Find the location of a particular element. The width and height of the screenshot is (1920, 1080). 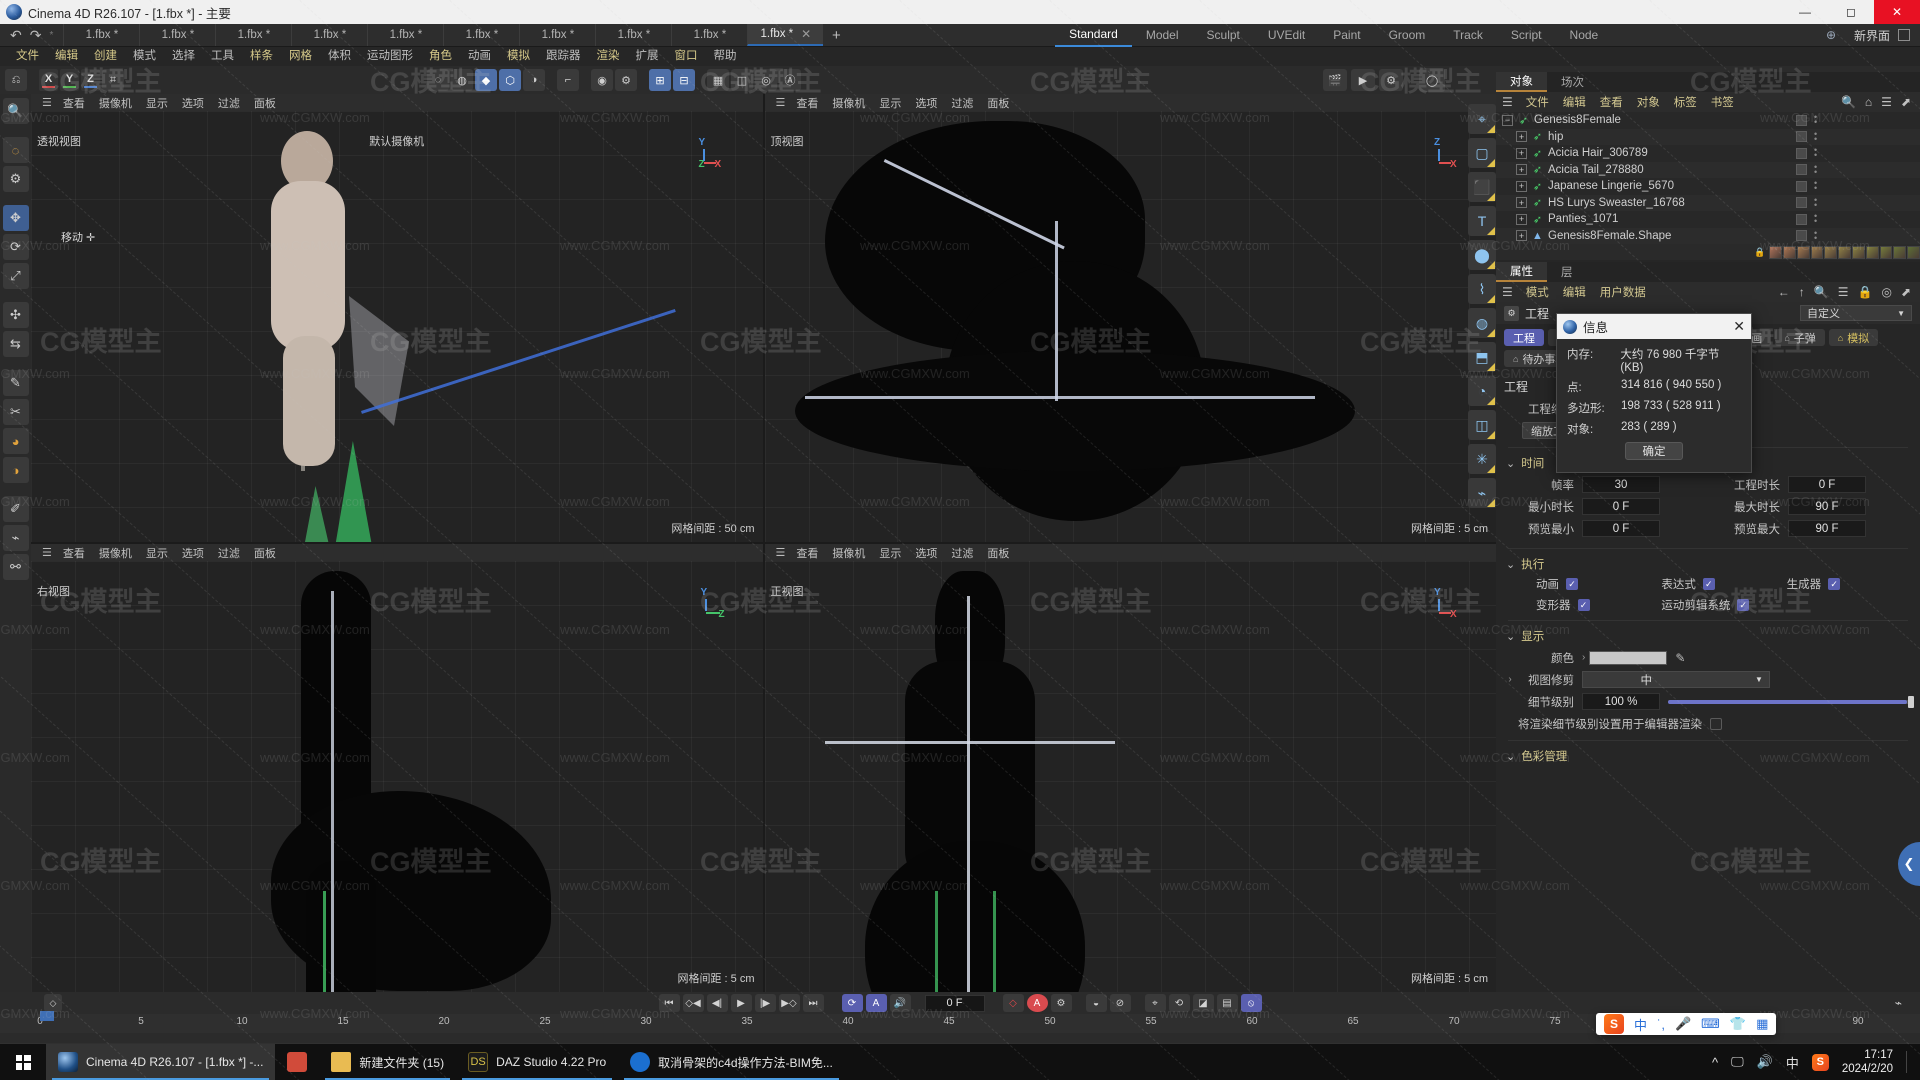

document-tab-7: 1.fbx * is located at coordinates (633, 35).